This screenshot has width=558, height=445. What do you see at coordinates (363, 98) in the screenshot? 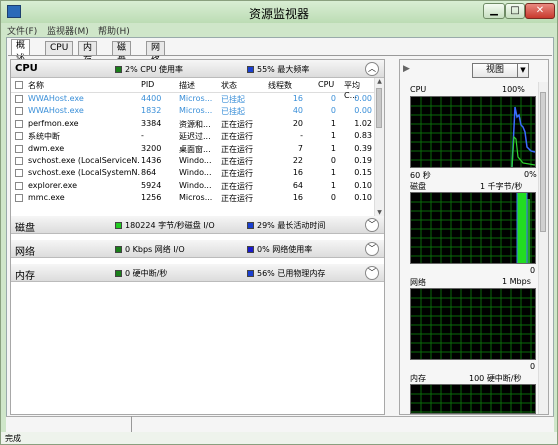
I see `process-avg: 0.00` at bounding box center [363, 98].